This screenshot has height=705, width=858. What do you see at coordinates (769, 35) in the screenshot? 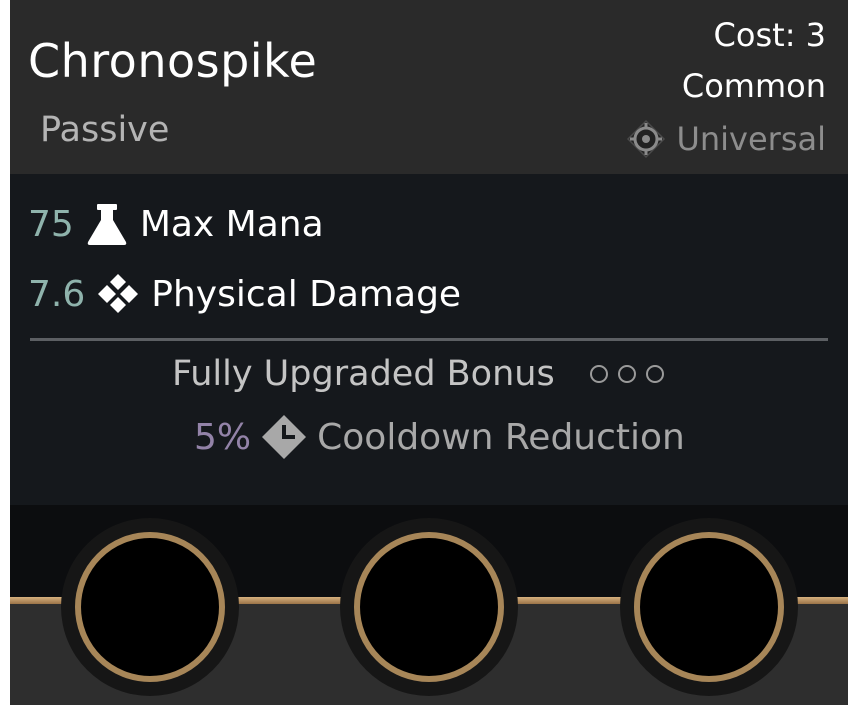
I see `item-cost: Cost: 3` at bounding box center [769, 35].